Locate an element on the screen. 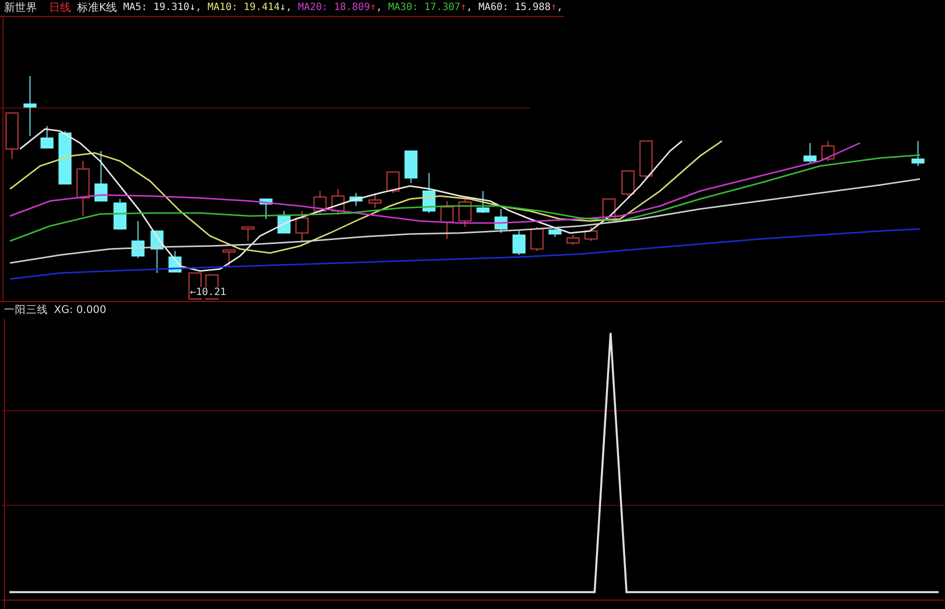 The width and height of the screenshot is (945, 609). low-price-marker: ←10.21 is located at coordinates (208, 292).